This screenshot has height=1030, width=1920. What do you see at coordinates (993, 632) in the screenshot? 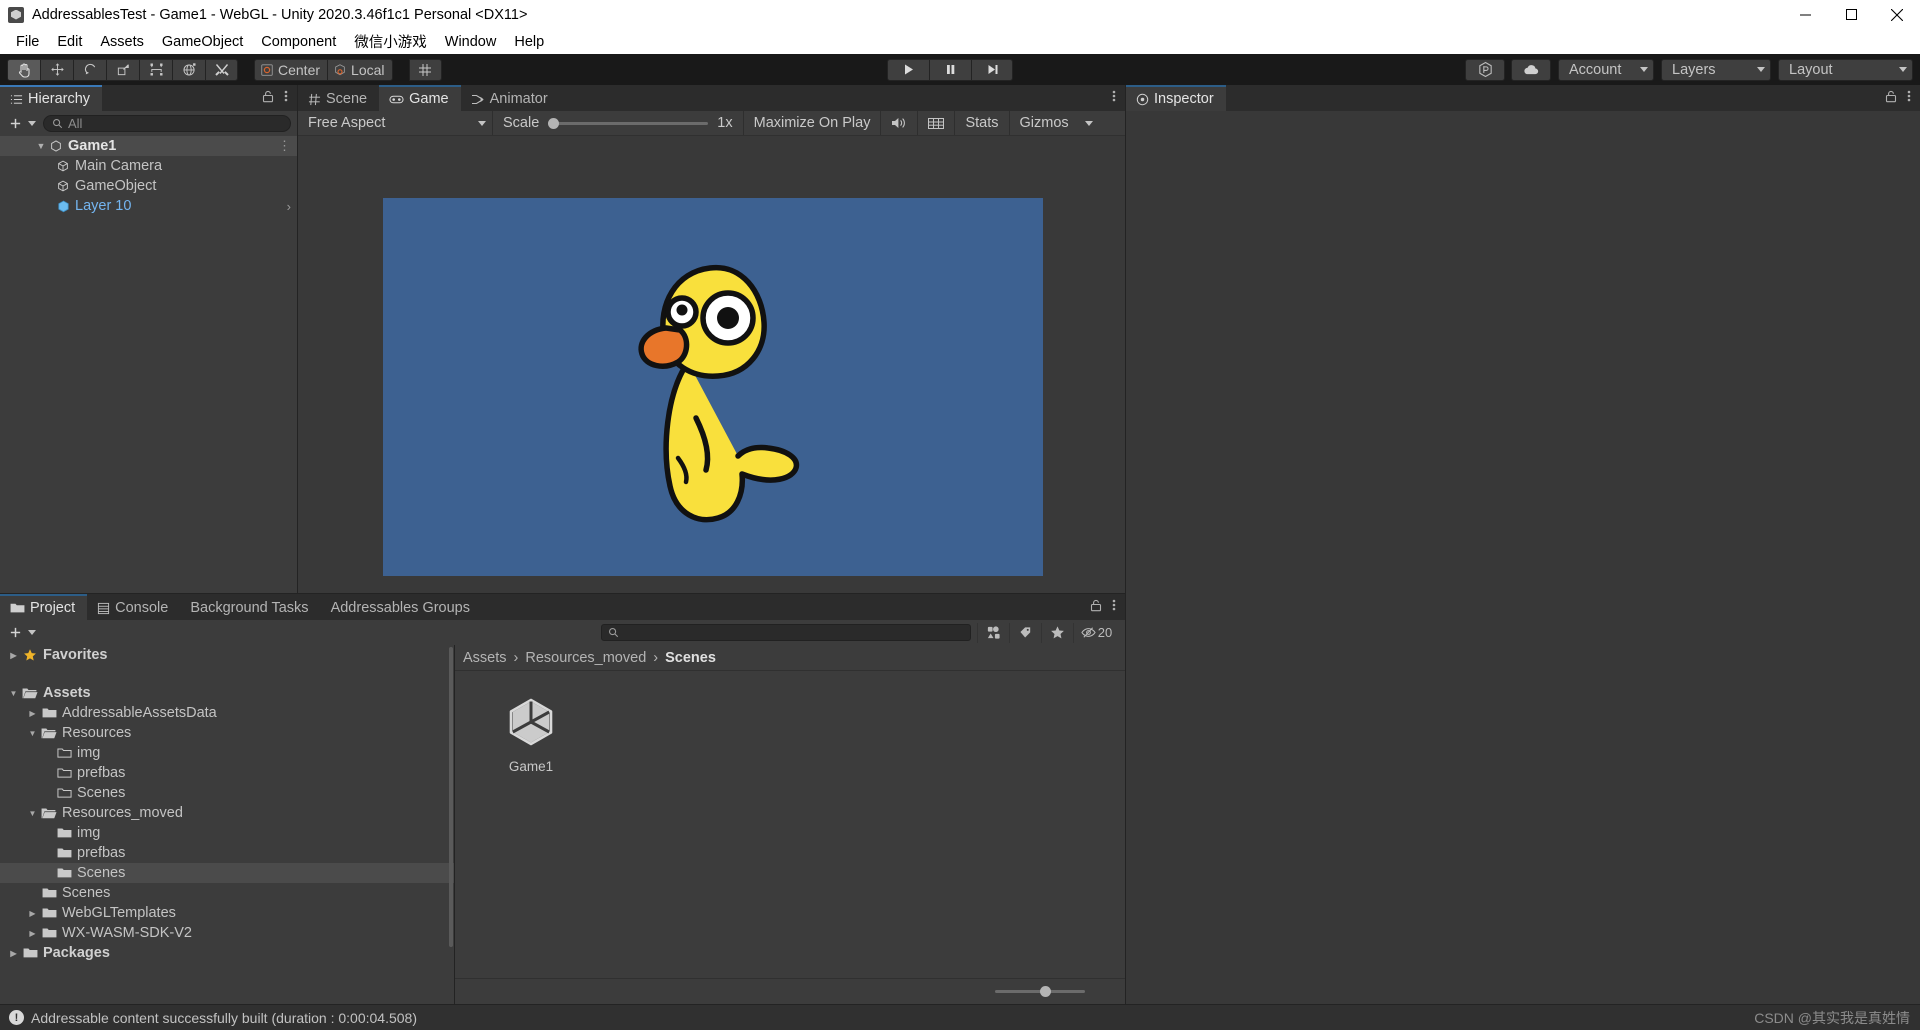
I see `filter-by-type-icon` at bounding box center [993, 632].